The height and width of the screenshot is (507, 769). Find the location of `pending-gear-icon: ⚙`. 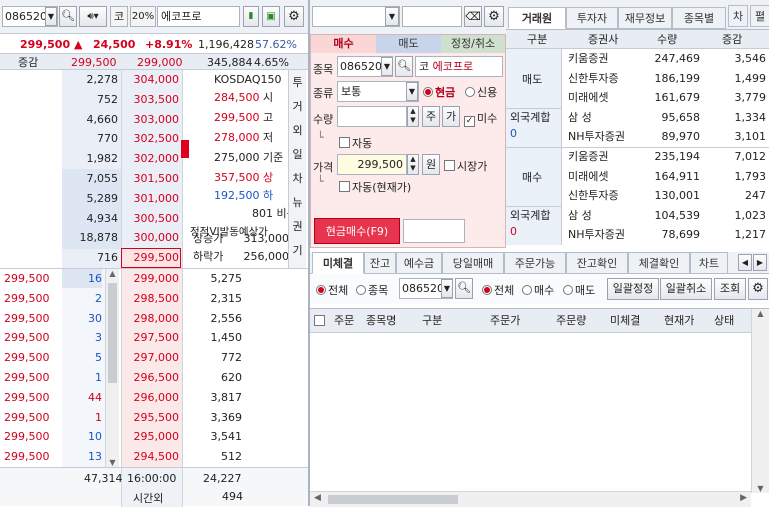

pending-gear-icon: ⚙ is located at coordinates (758, 289).